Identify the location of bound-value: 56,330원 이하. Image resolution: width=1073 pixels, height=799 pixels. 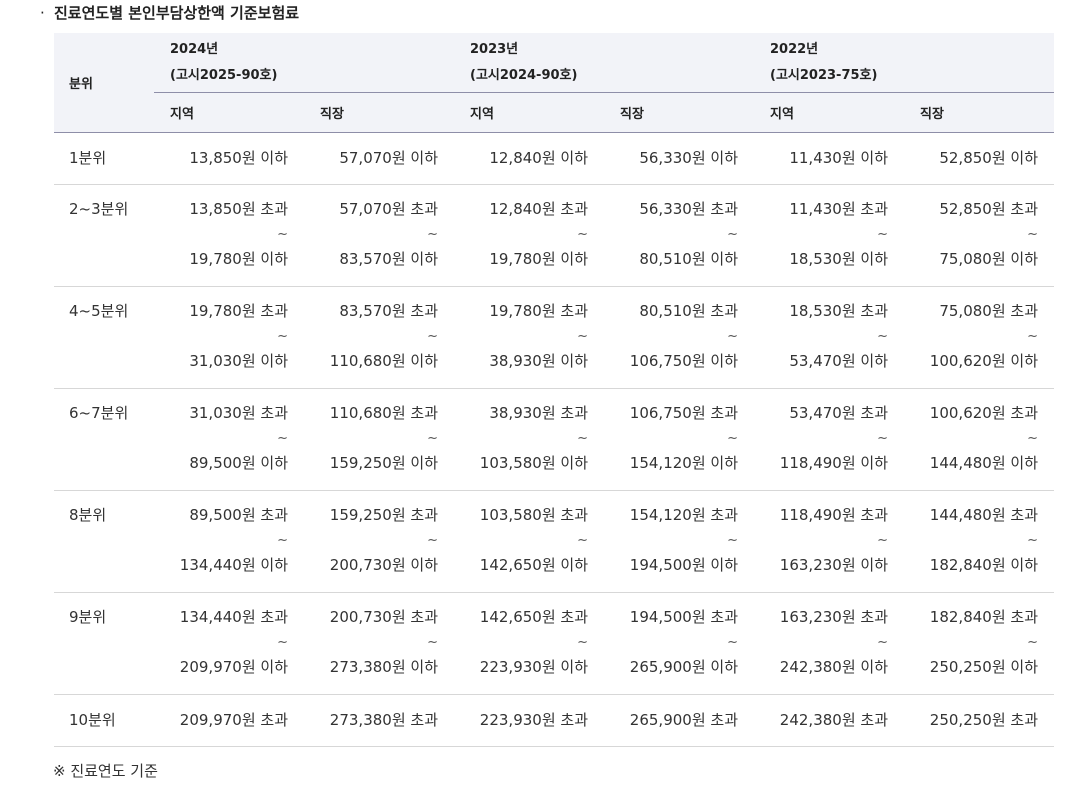
(688, 158).